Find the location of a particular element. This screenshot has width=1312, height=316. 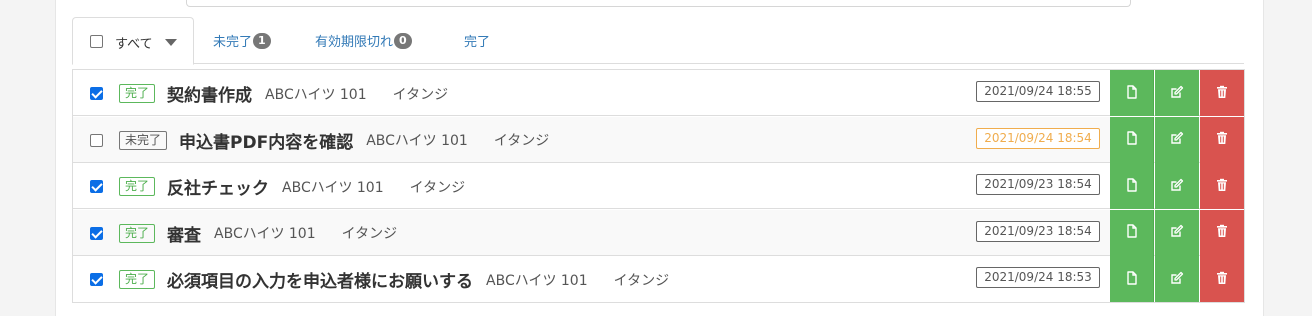

due-date: 2021/09/24 18:55 is located at coordinates (1038, 91).